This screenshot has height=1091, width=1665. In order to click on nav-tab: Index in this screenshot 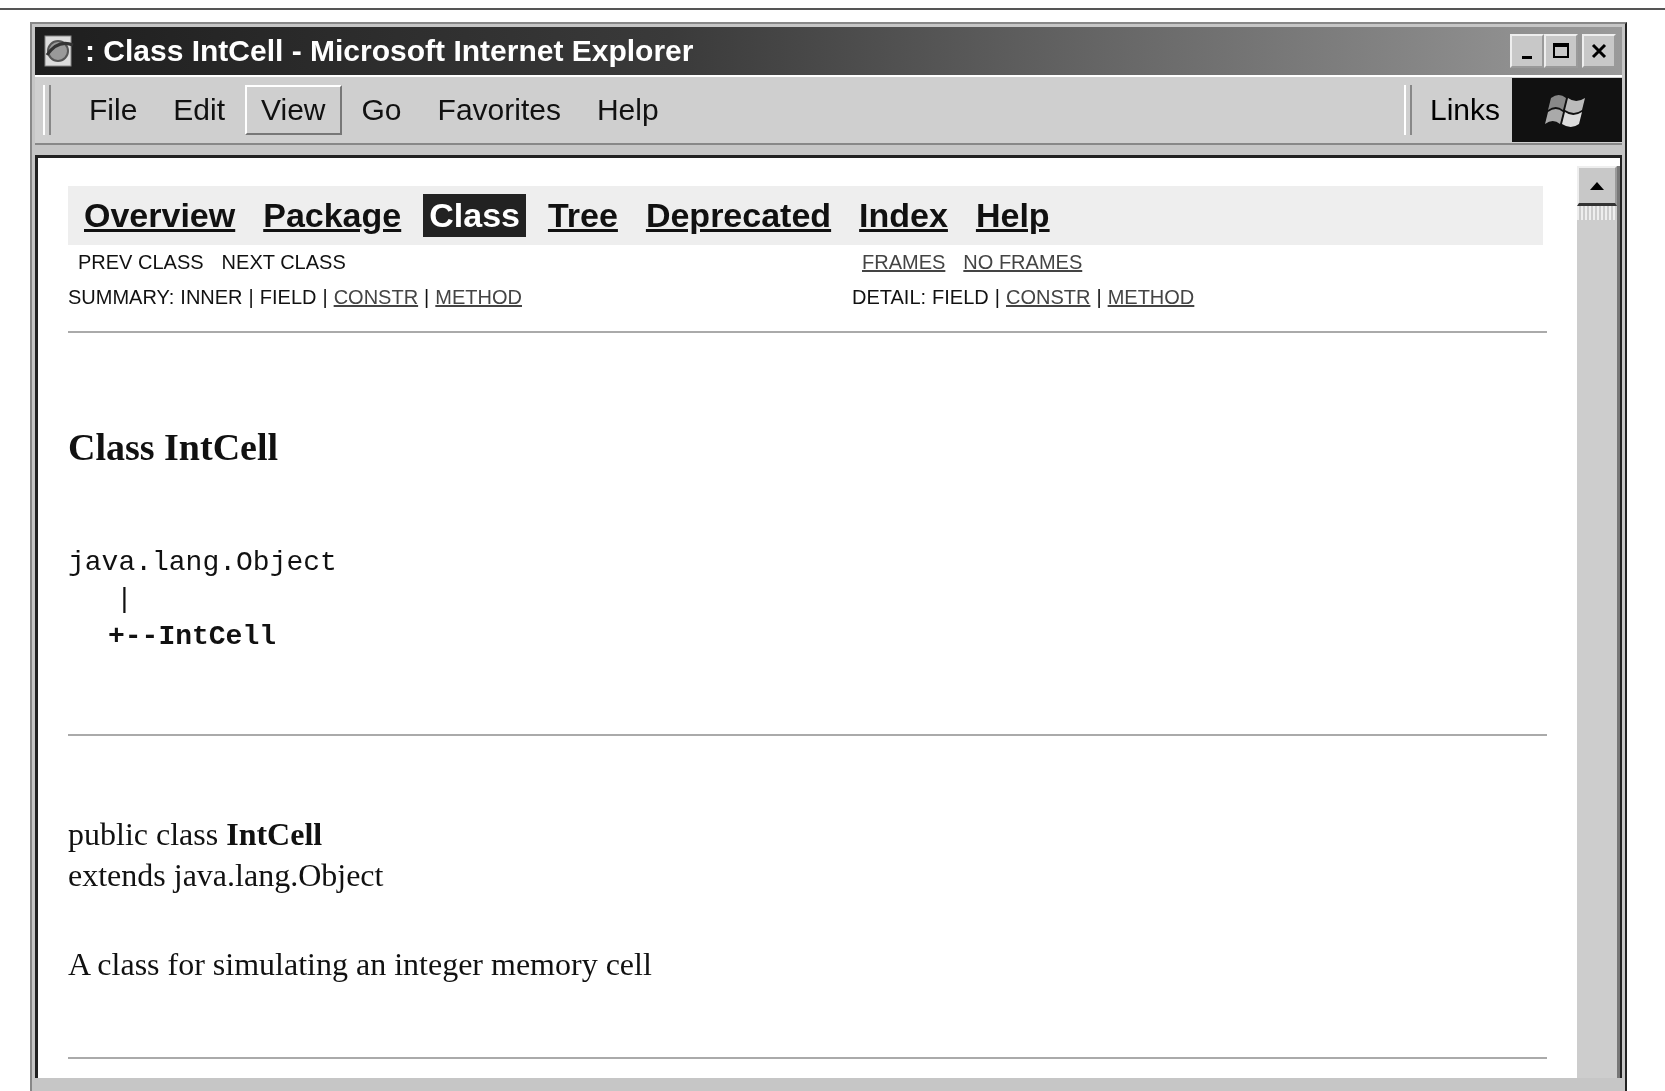, I will do `click(903, 215)`.